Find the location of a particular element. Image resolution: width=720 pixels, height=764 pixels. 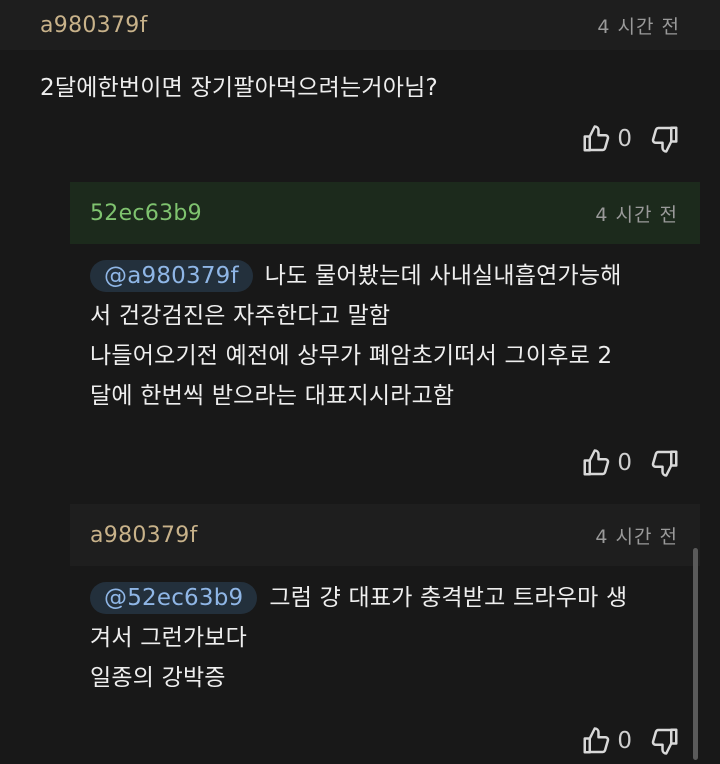

scrollbar is located at coordinates (695, 654).